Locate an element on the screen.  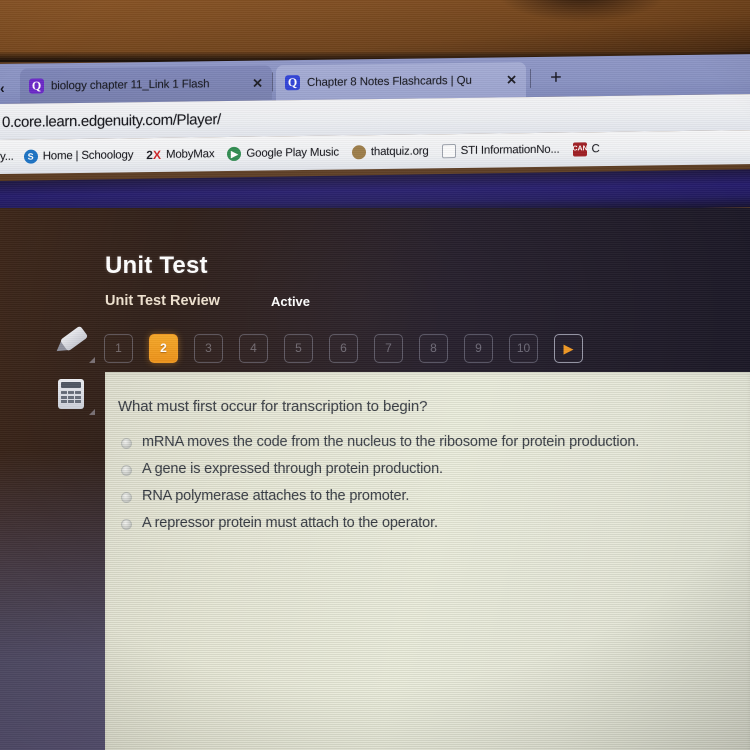
schoology-icon: S is located at coordinates (30, 156).